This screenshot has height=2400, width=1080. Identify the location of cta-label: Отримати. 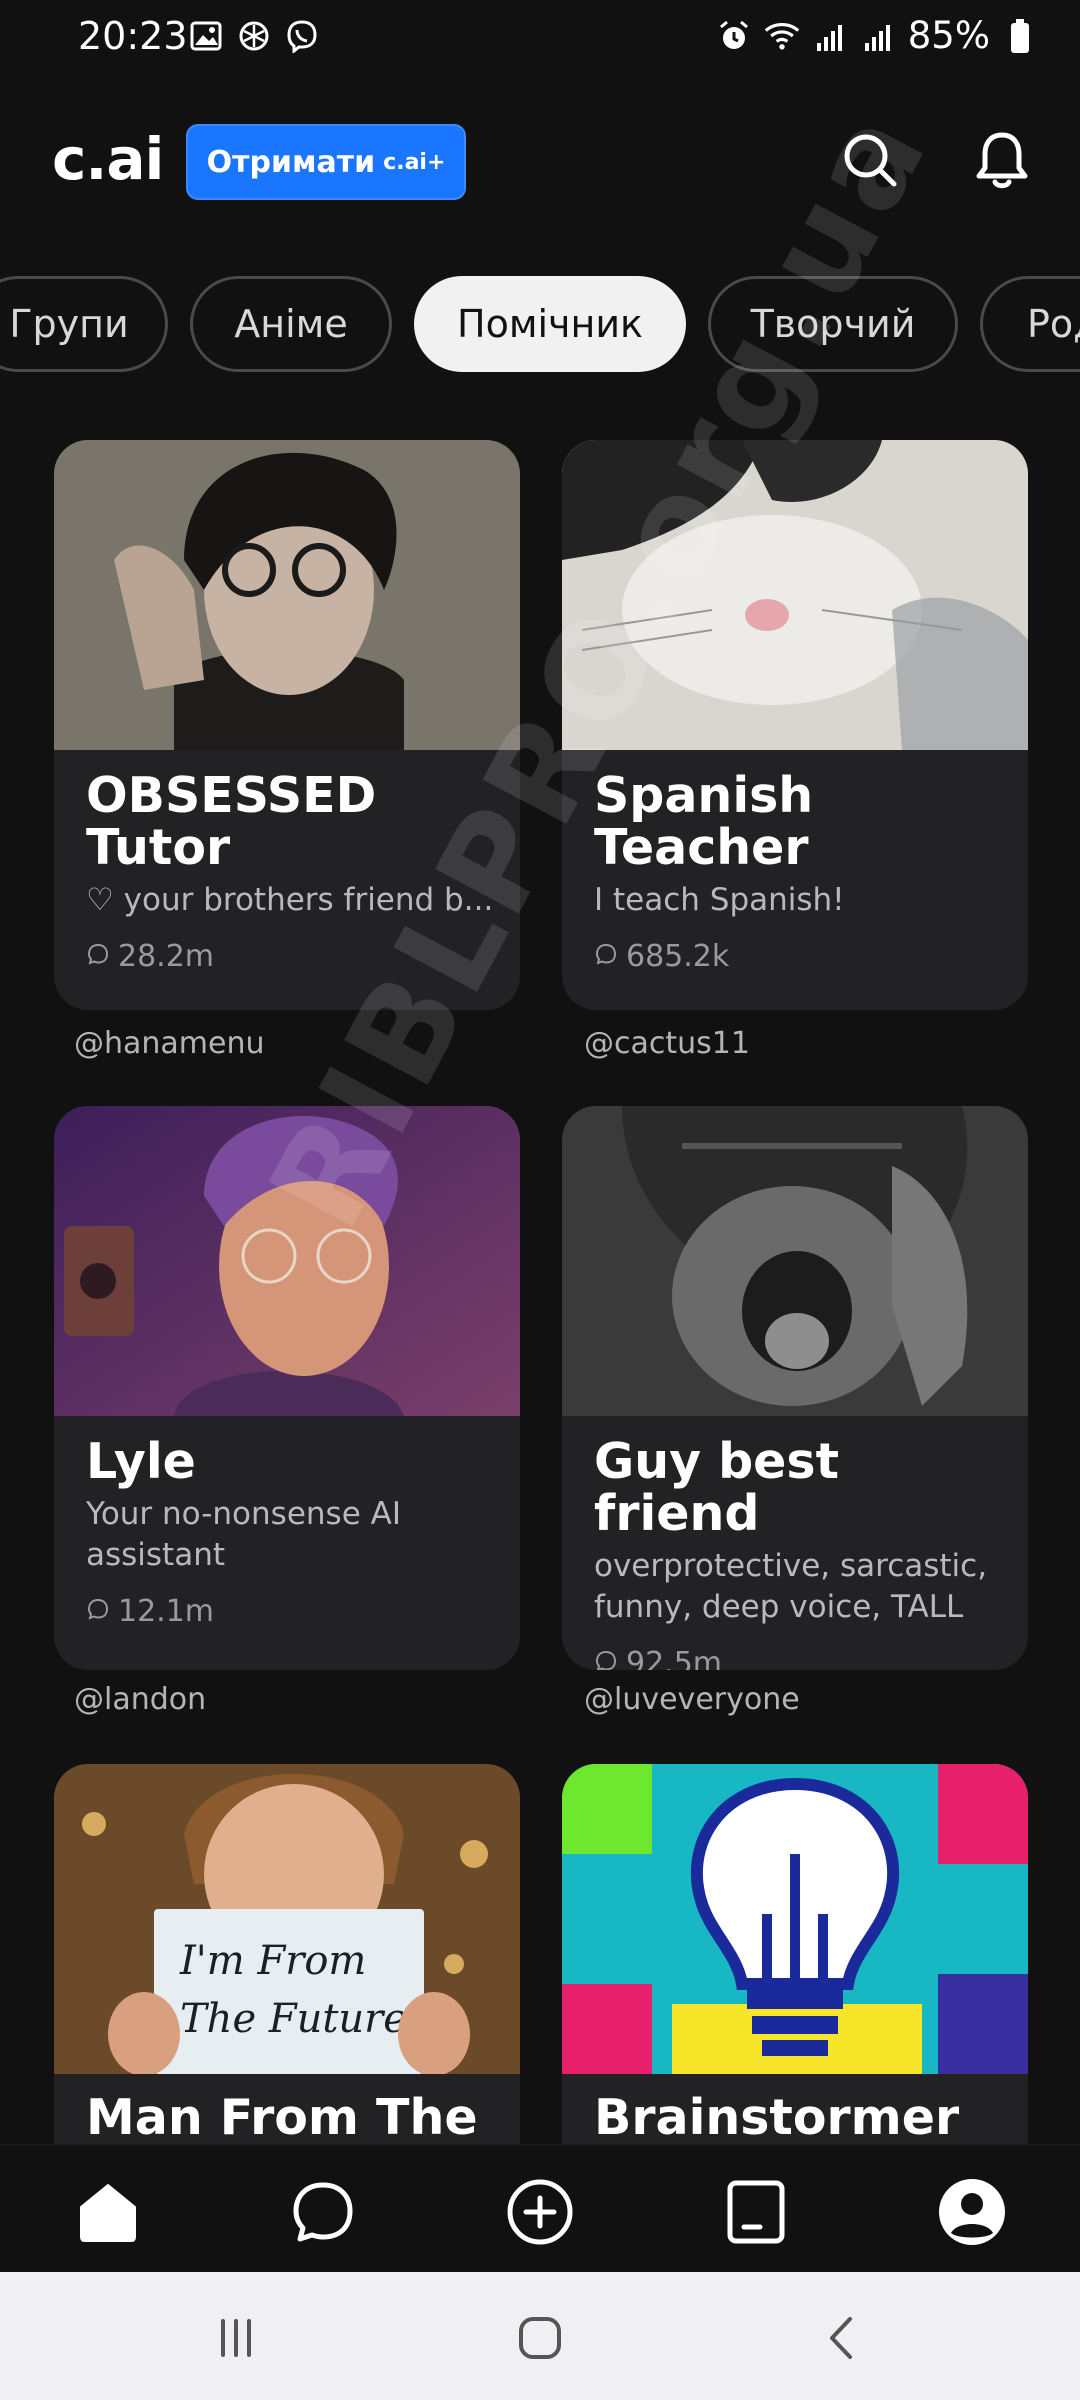
(291, 162).